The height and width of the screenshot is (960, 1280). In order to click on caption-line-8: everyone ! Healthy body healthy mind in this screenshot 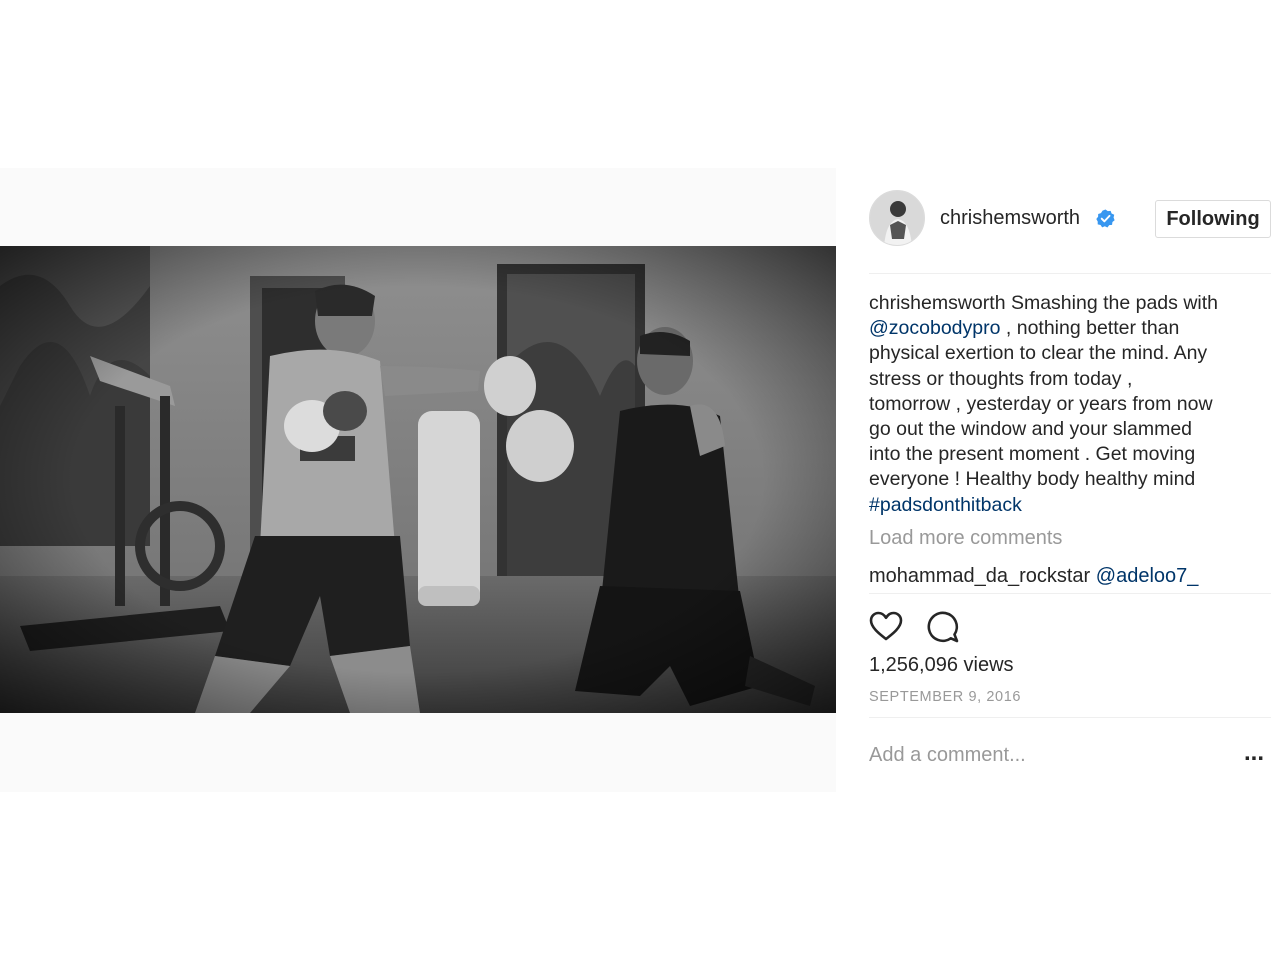, I will do `click(1032, 479)`.